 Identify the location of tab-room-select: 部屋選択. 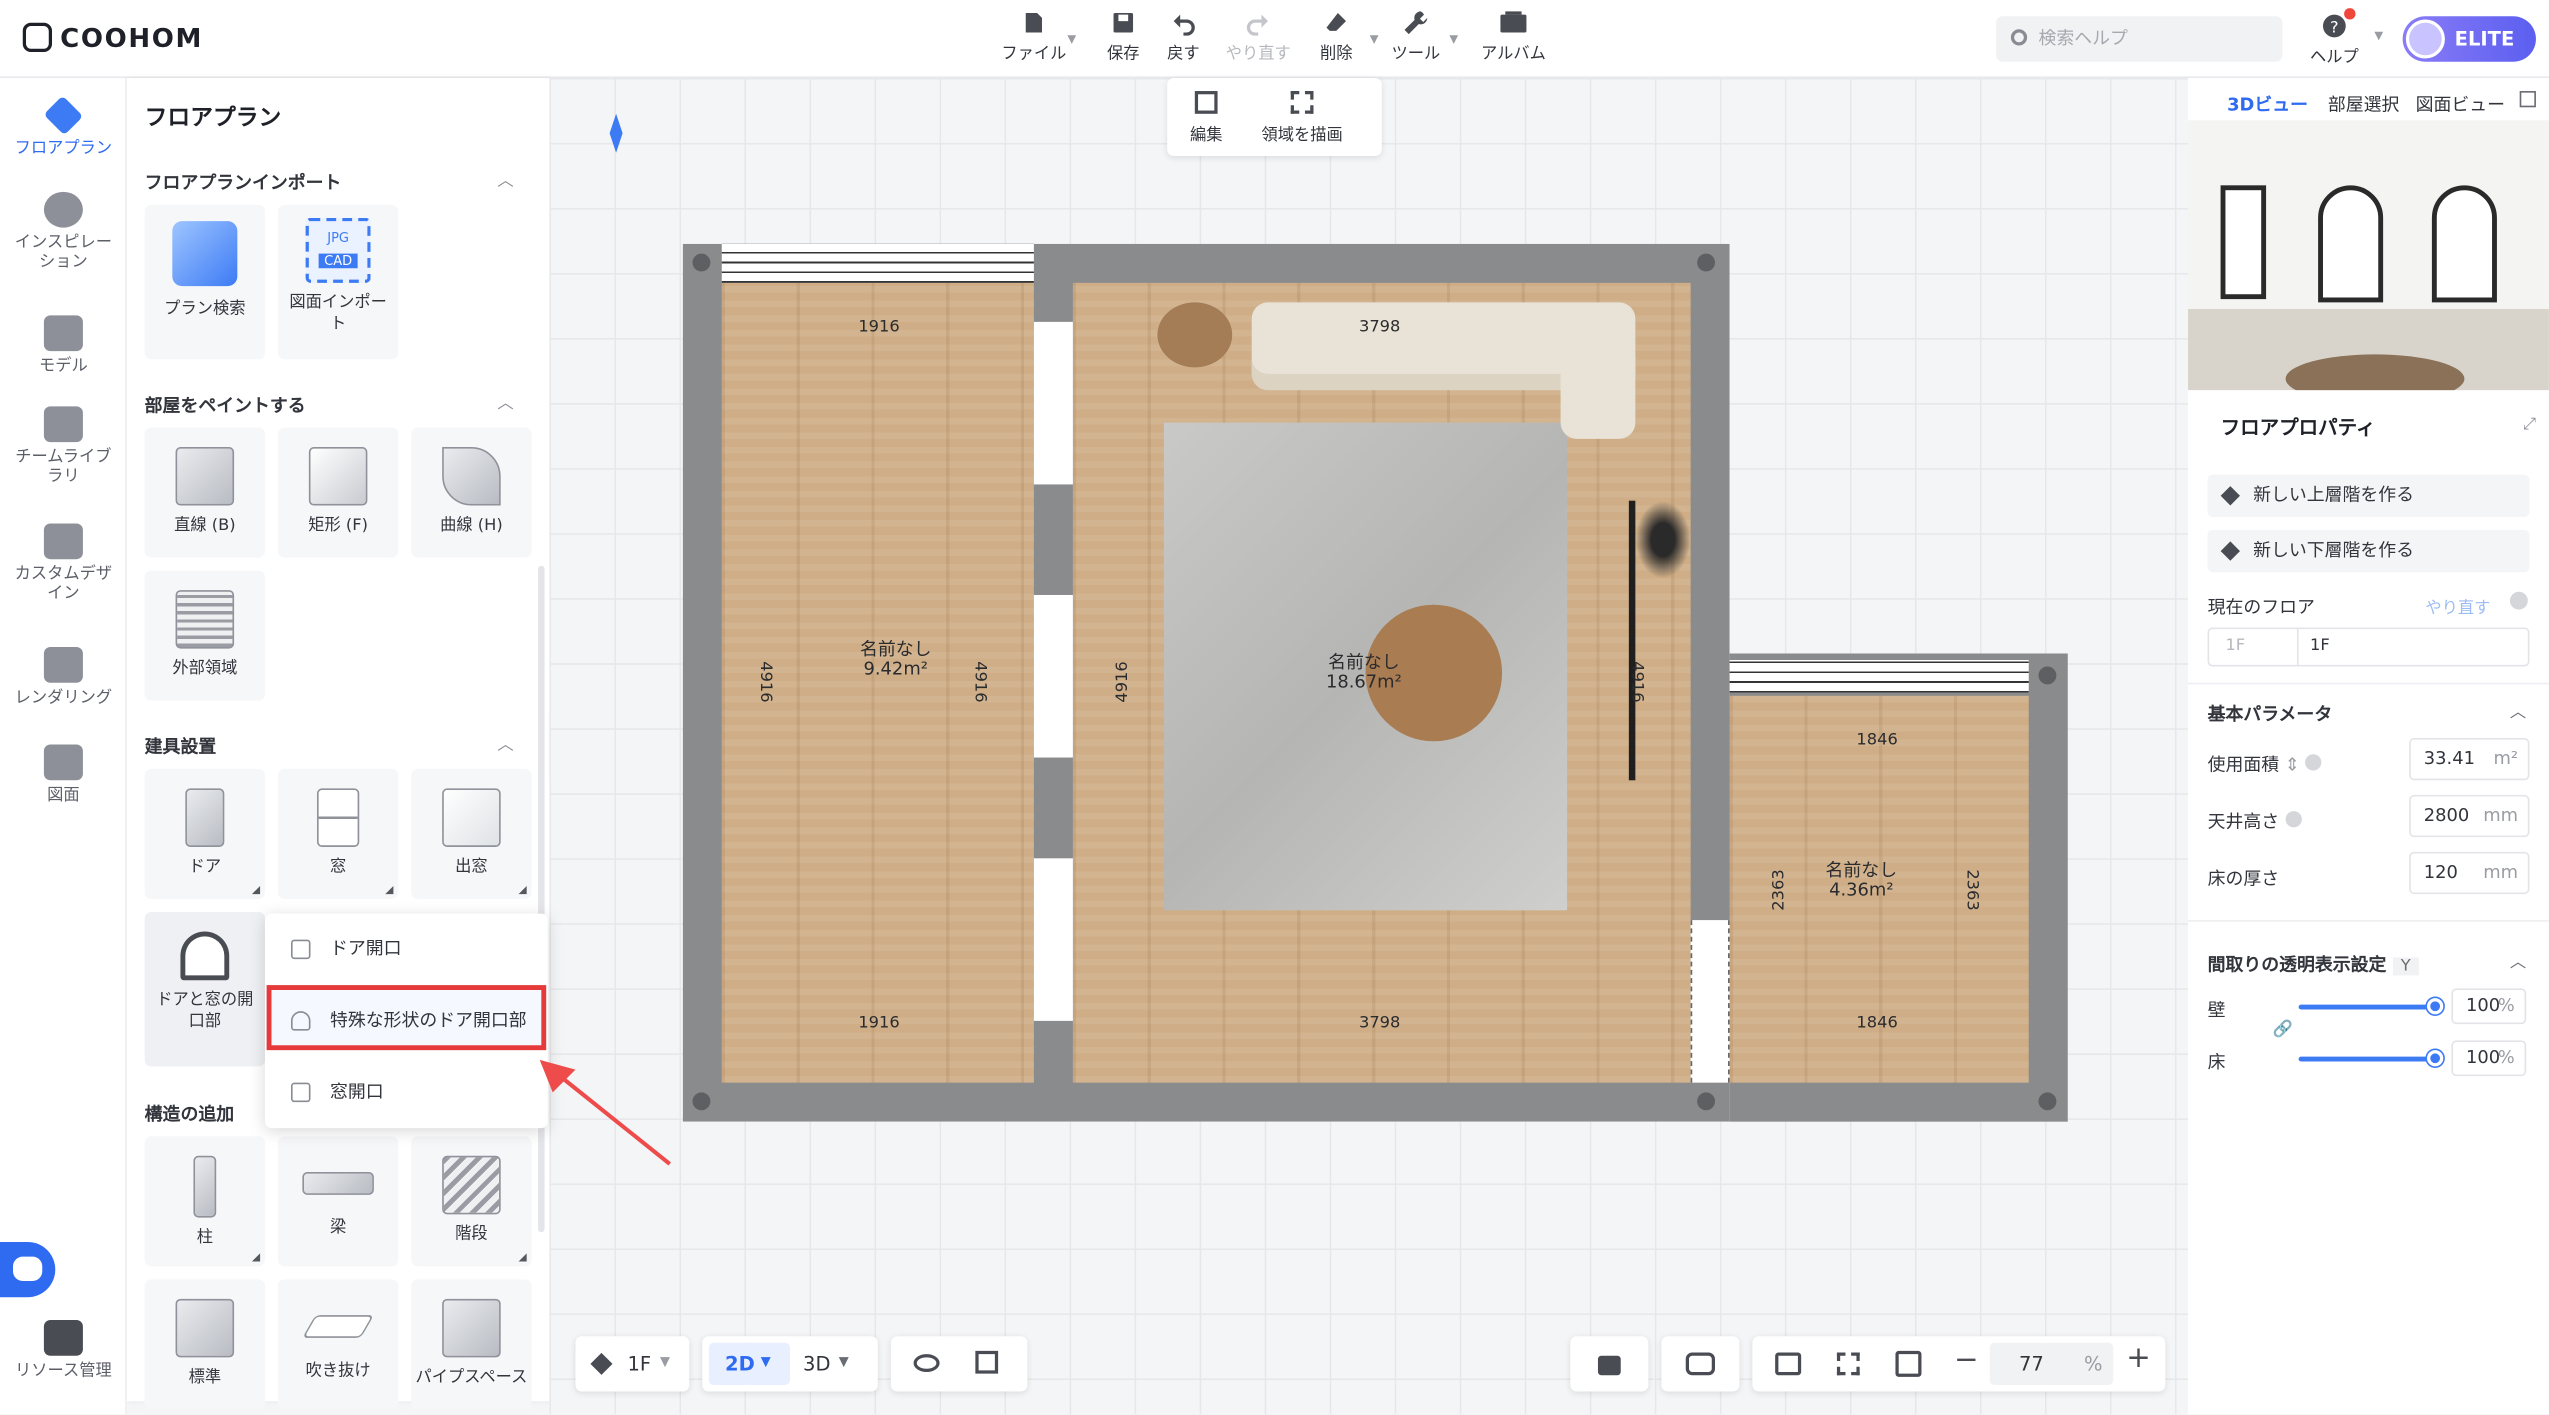
(2364, 104).